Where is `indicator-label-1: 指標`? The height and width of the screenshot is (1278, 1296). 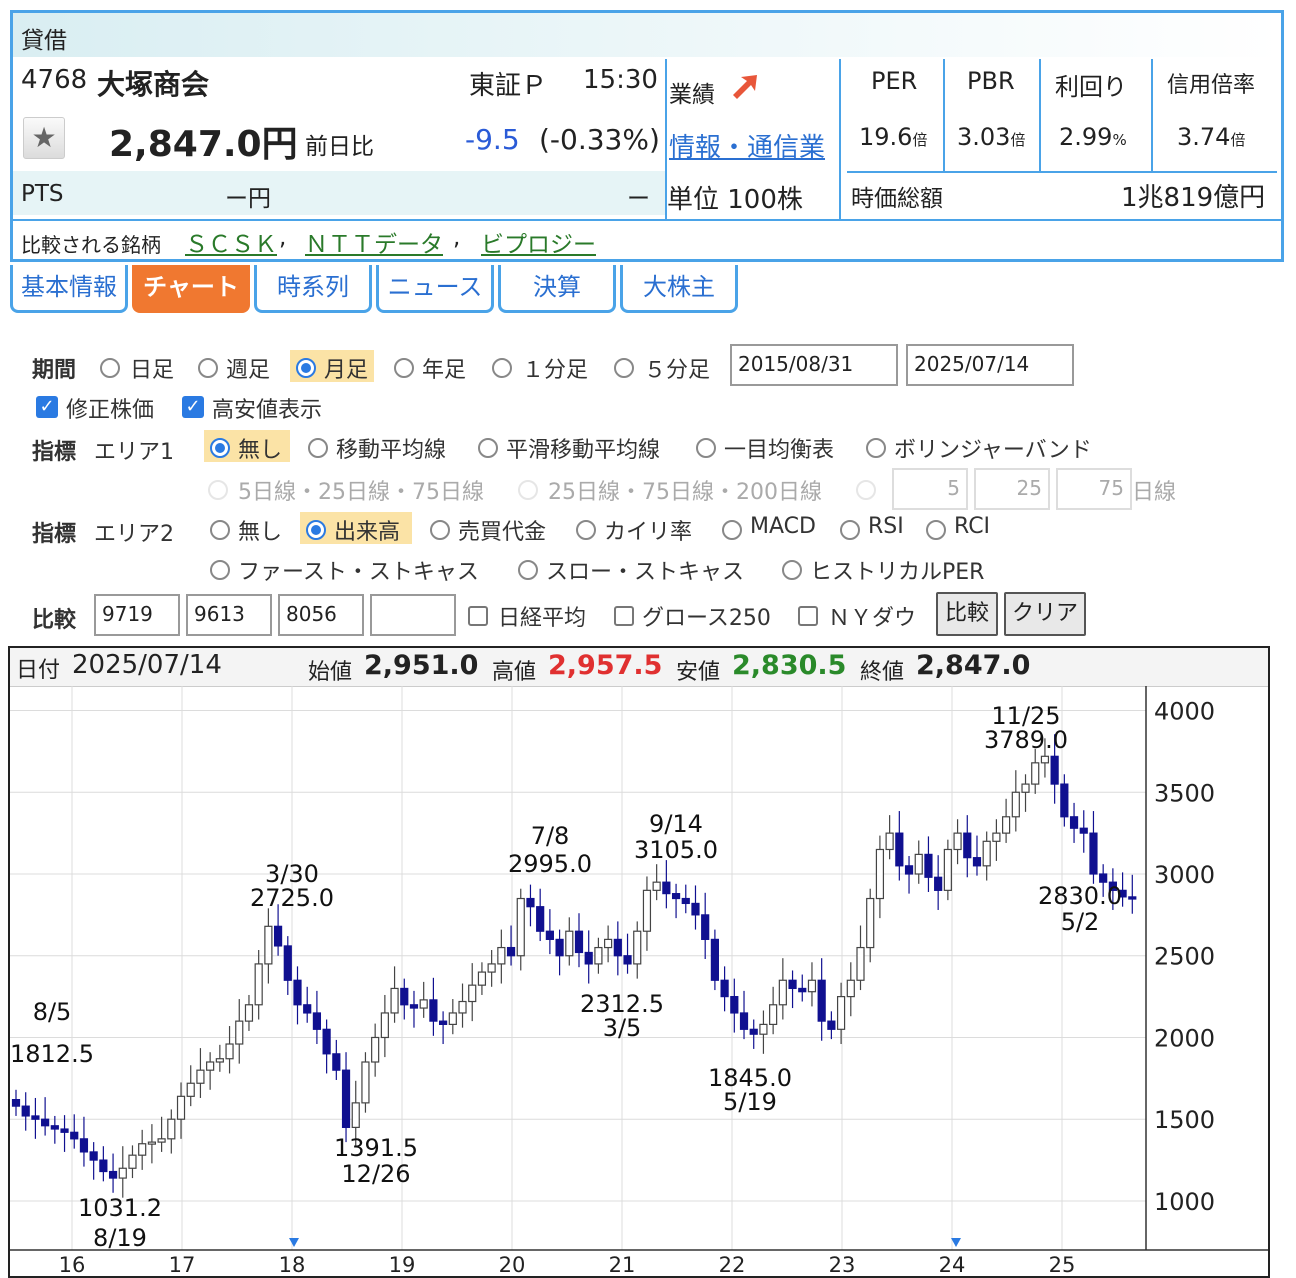
indicator-label-1: 指標 is located at coordinates (54, 452).